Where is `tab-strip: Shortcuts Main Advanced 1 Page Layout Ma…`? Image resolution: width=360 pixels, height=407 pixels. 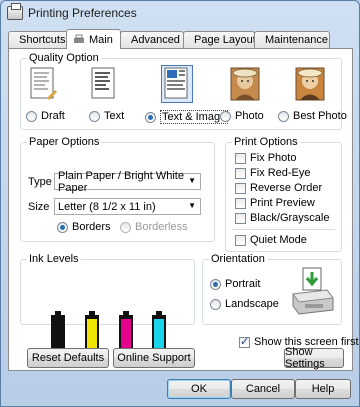 tab-strip: Shortcuts Main Advanced 1 Page Layout Ma… is located at coordinates (180, 39).